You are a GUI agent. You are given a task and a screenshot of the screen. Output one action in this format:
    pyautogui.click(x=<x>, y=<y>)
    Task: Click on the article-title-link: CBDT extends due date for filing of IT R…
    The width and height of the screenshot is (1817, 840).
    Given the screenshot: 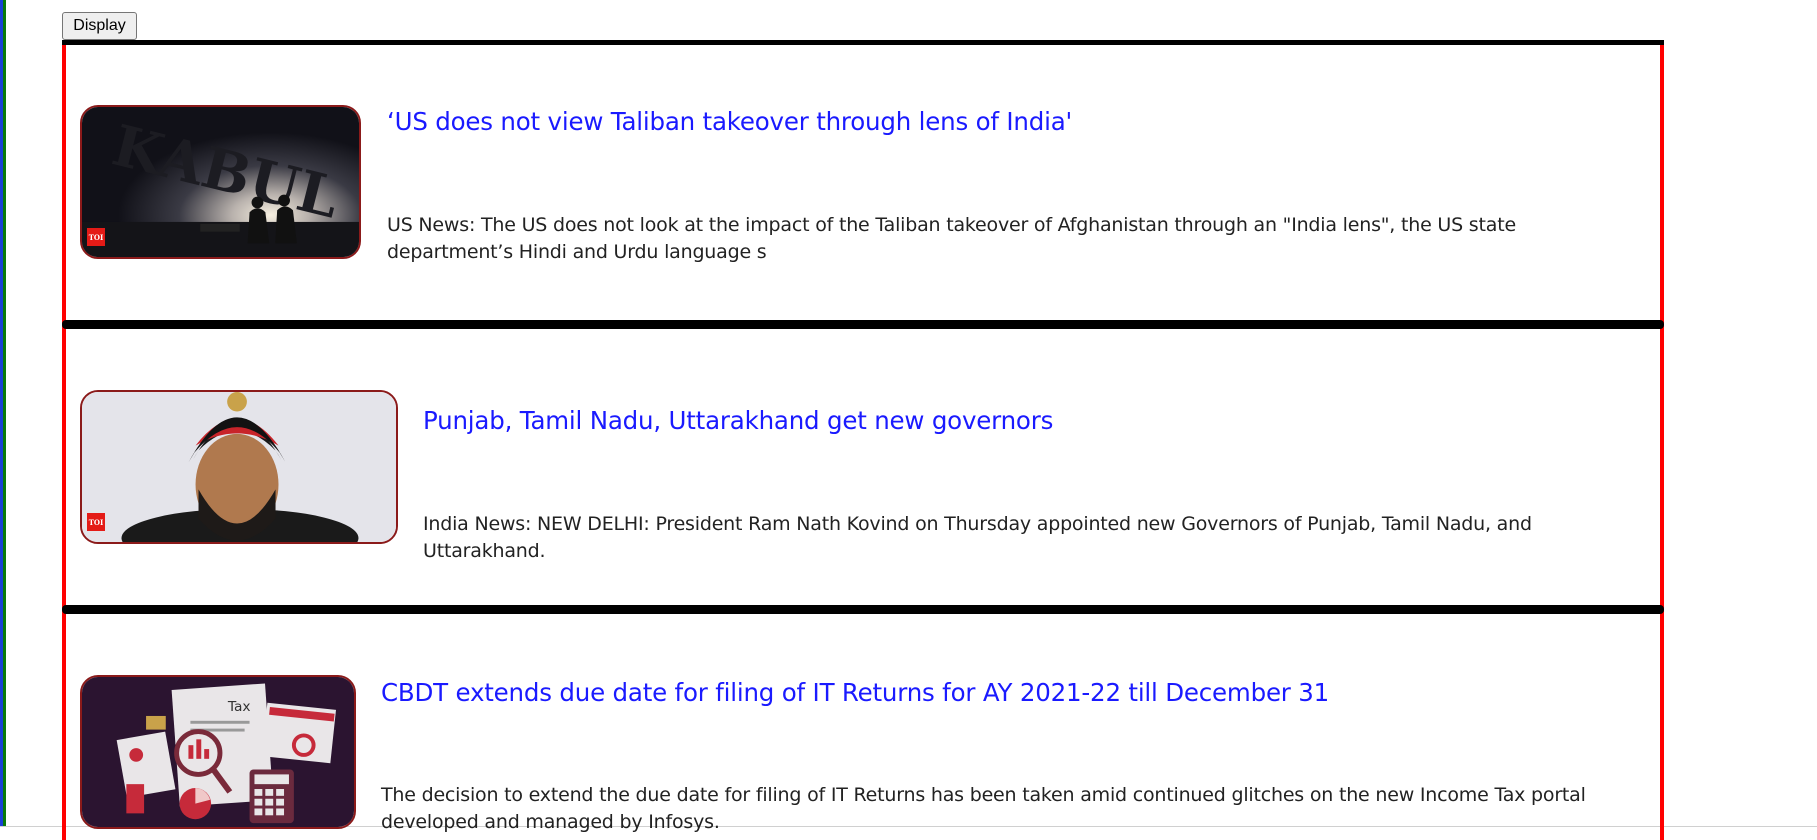 What is the action you would take?
    pyautogui.click(x=855, y=692)
    